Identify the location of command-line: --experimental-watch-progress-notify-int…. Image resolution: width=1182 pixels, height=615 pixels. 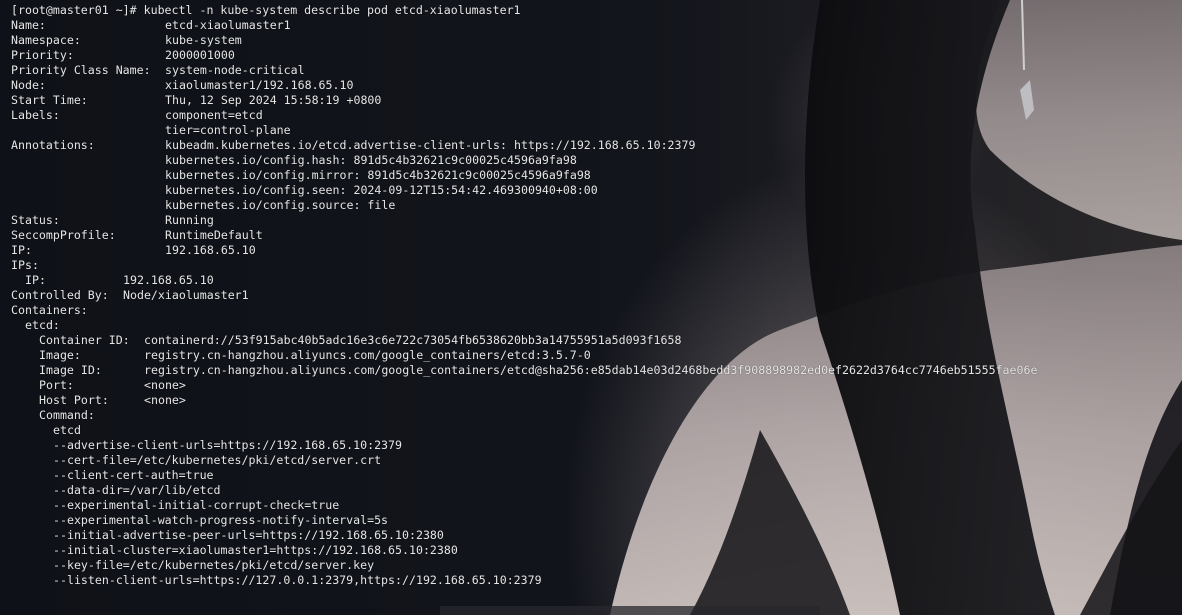
(221, 520).